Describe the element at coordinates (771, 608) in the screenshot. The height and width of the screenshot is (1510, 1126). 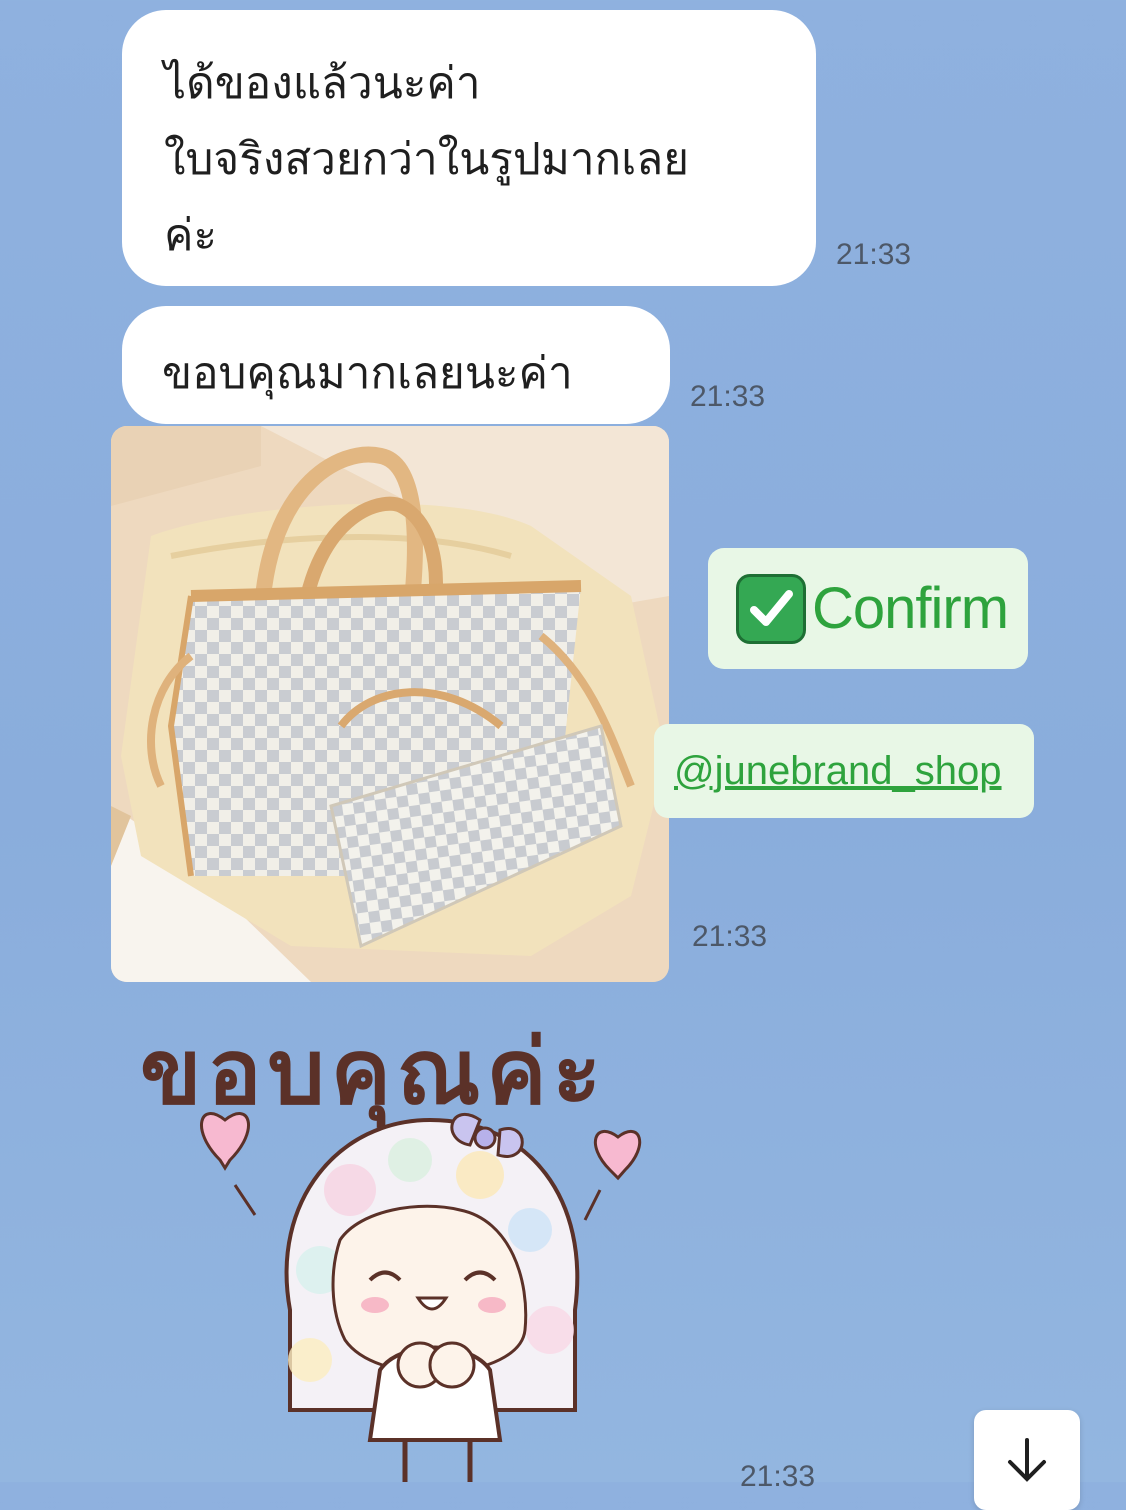
I see `check-mark-icon` at that location.